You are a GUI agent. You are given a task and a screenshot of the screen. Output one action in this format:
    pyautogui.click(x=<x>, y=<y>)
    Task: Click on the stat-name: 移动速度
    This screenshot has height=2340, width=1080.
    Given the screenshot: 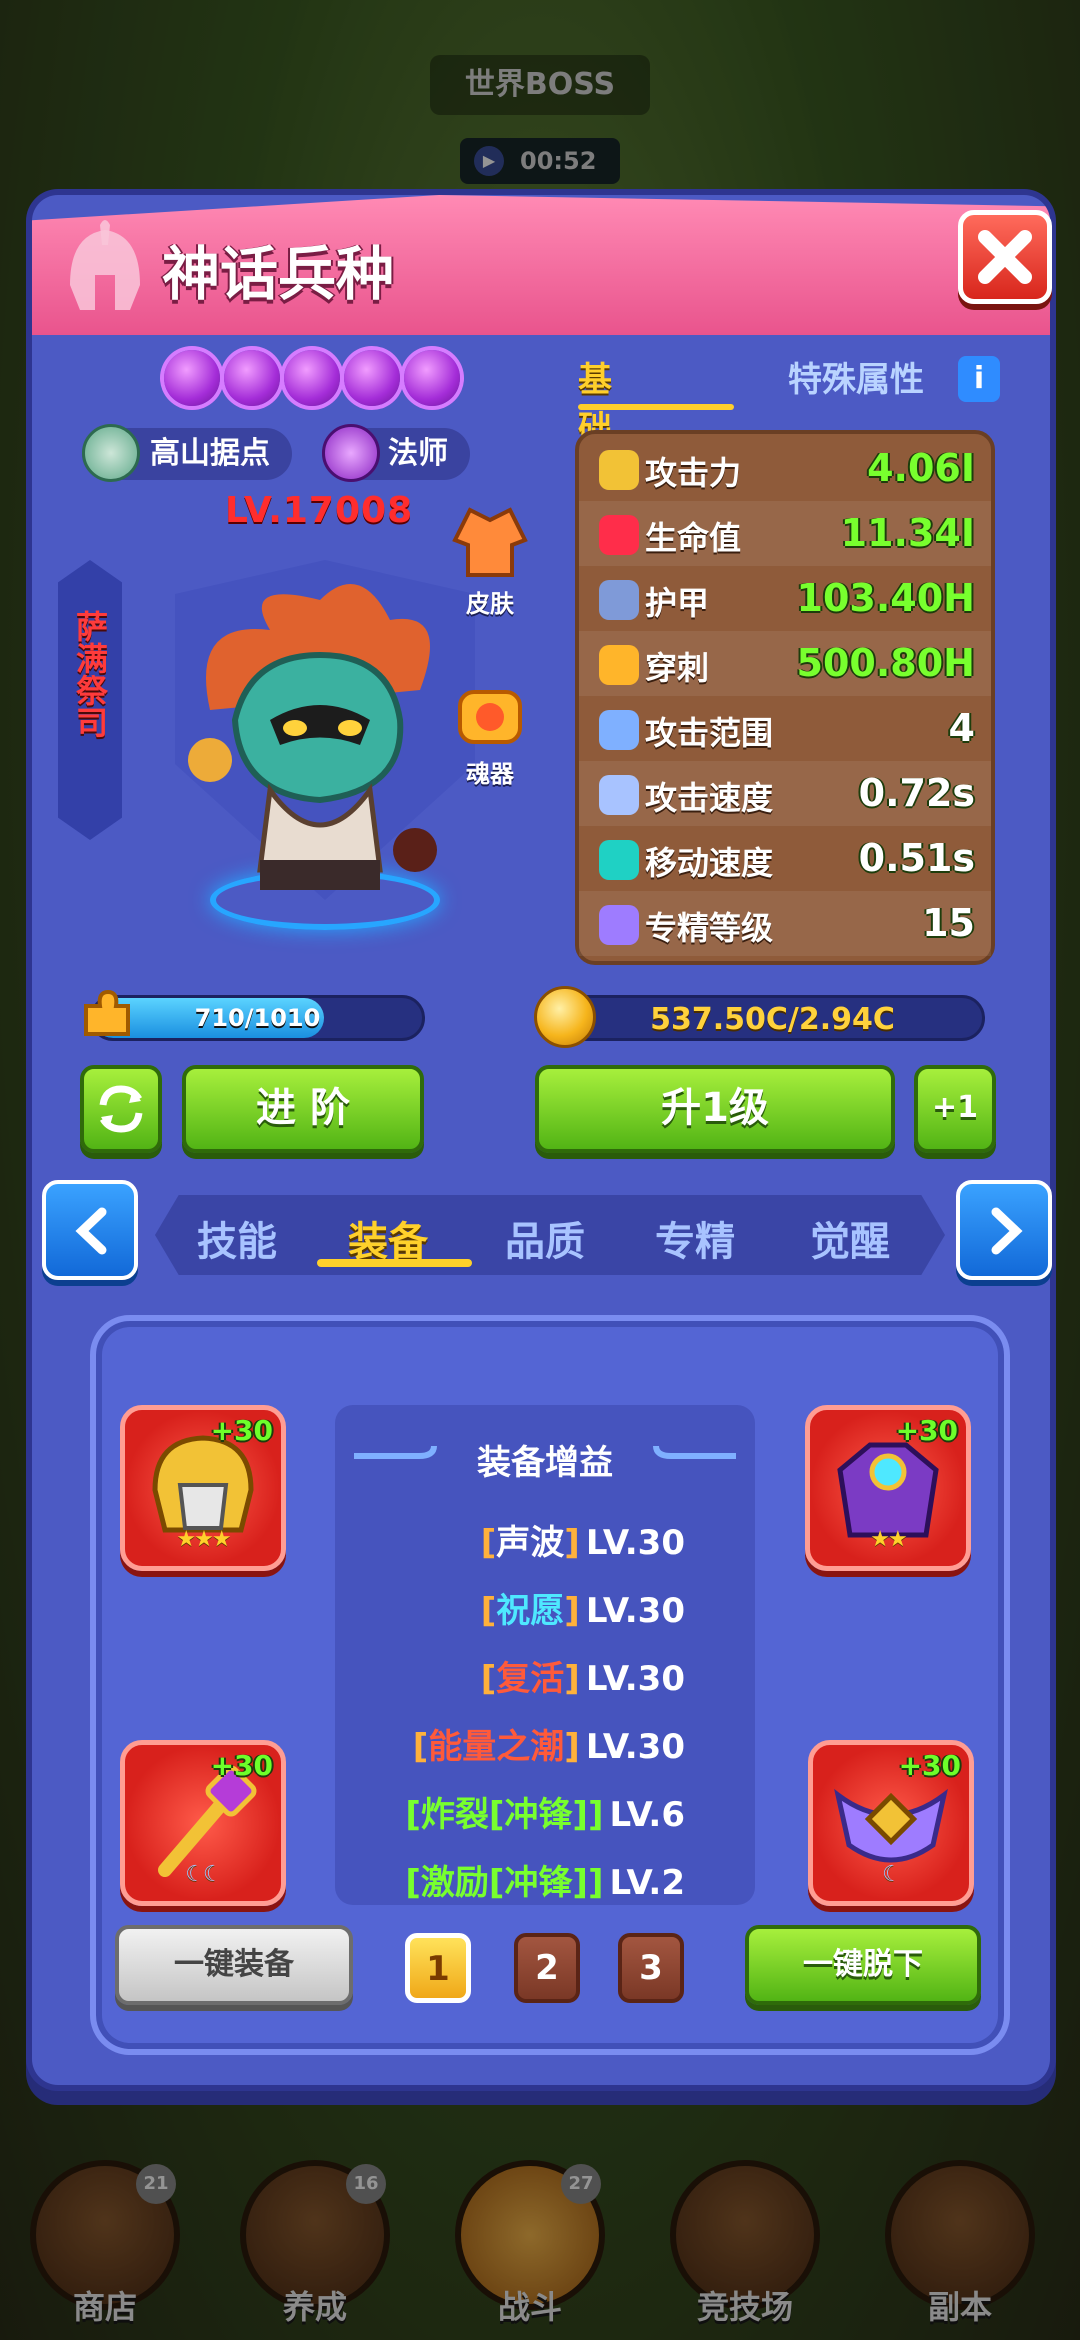 What is the action you would take?
    pyautogui.click(x=709, y=863)
    